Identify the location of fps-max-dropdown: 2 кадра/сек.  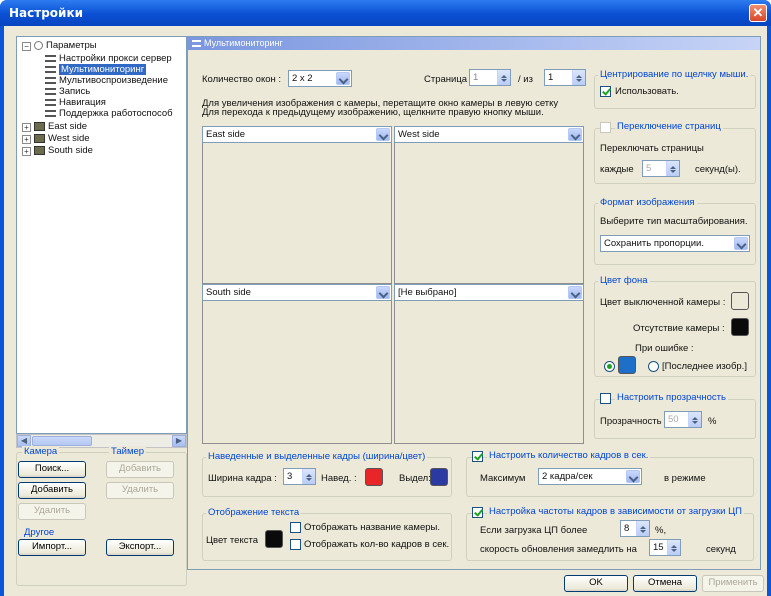
(590, 476).